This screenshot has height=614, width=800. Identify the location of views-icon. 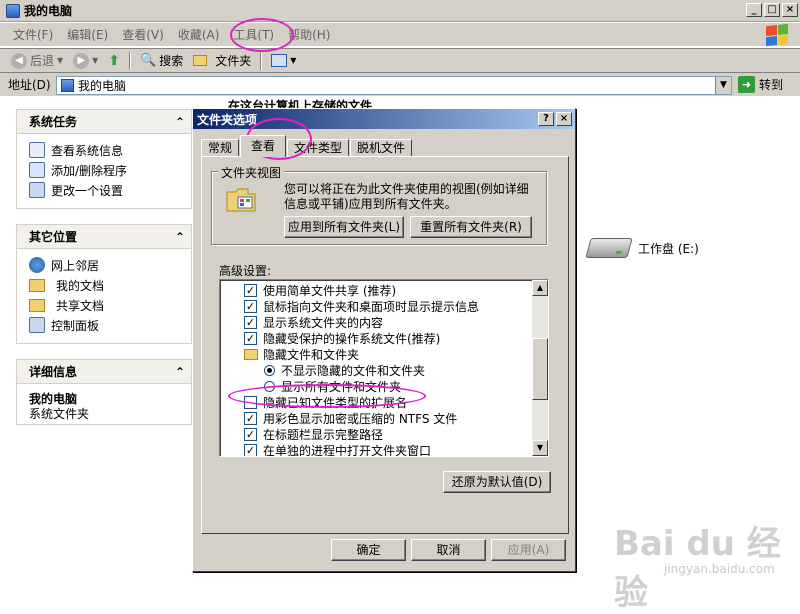
(279, 60).